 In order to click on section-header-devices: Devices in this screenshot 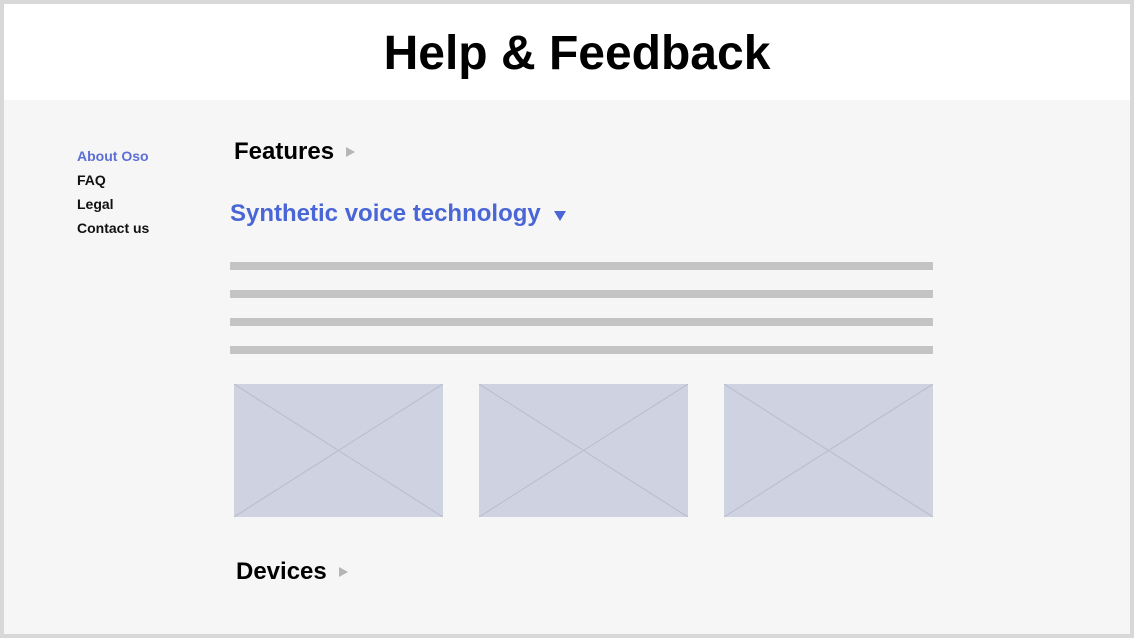, I will do `click(292, 572)`.